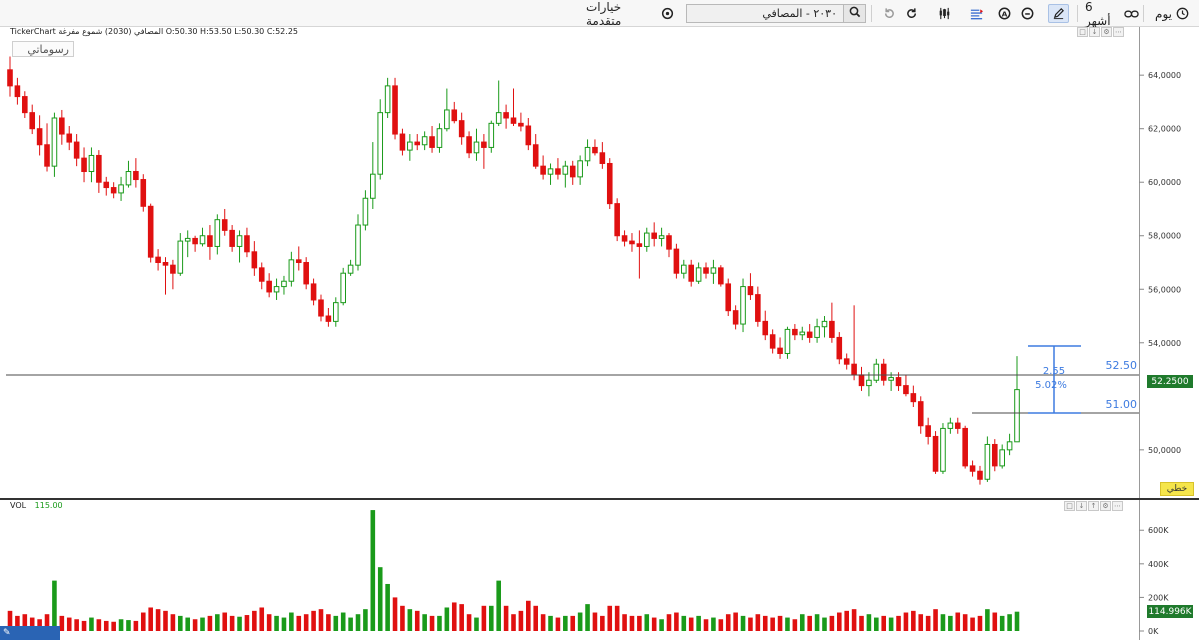 Image resolution: width=1199 pixels, height=640 pixels. What do you see at coordinates (1164, 289) in the screenshot?
I see `price-axis-label: 56,0000` at bounding box center [1164, 289].